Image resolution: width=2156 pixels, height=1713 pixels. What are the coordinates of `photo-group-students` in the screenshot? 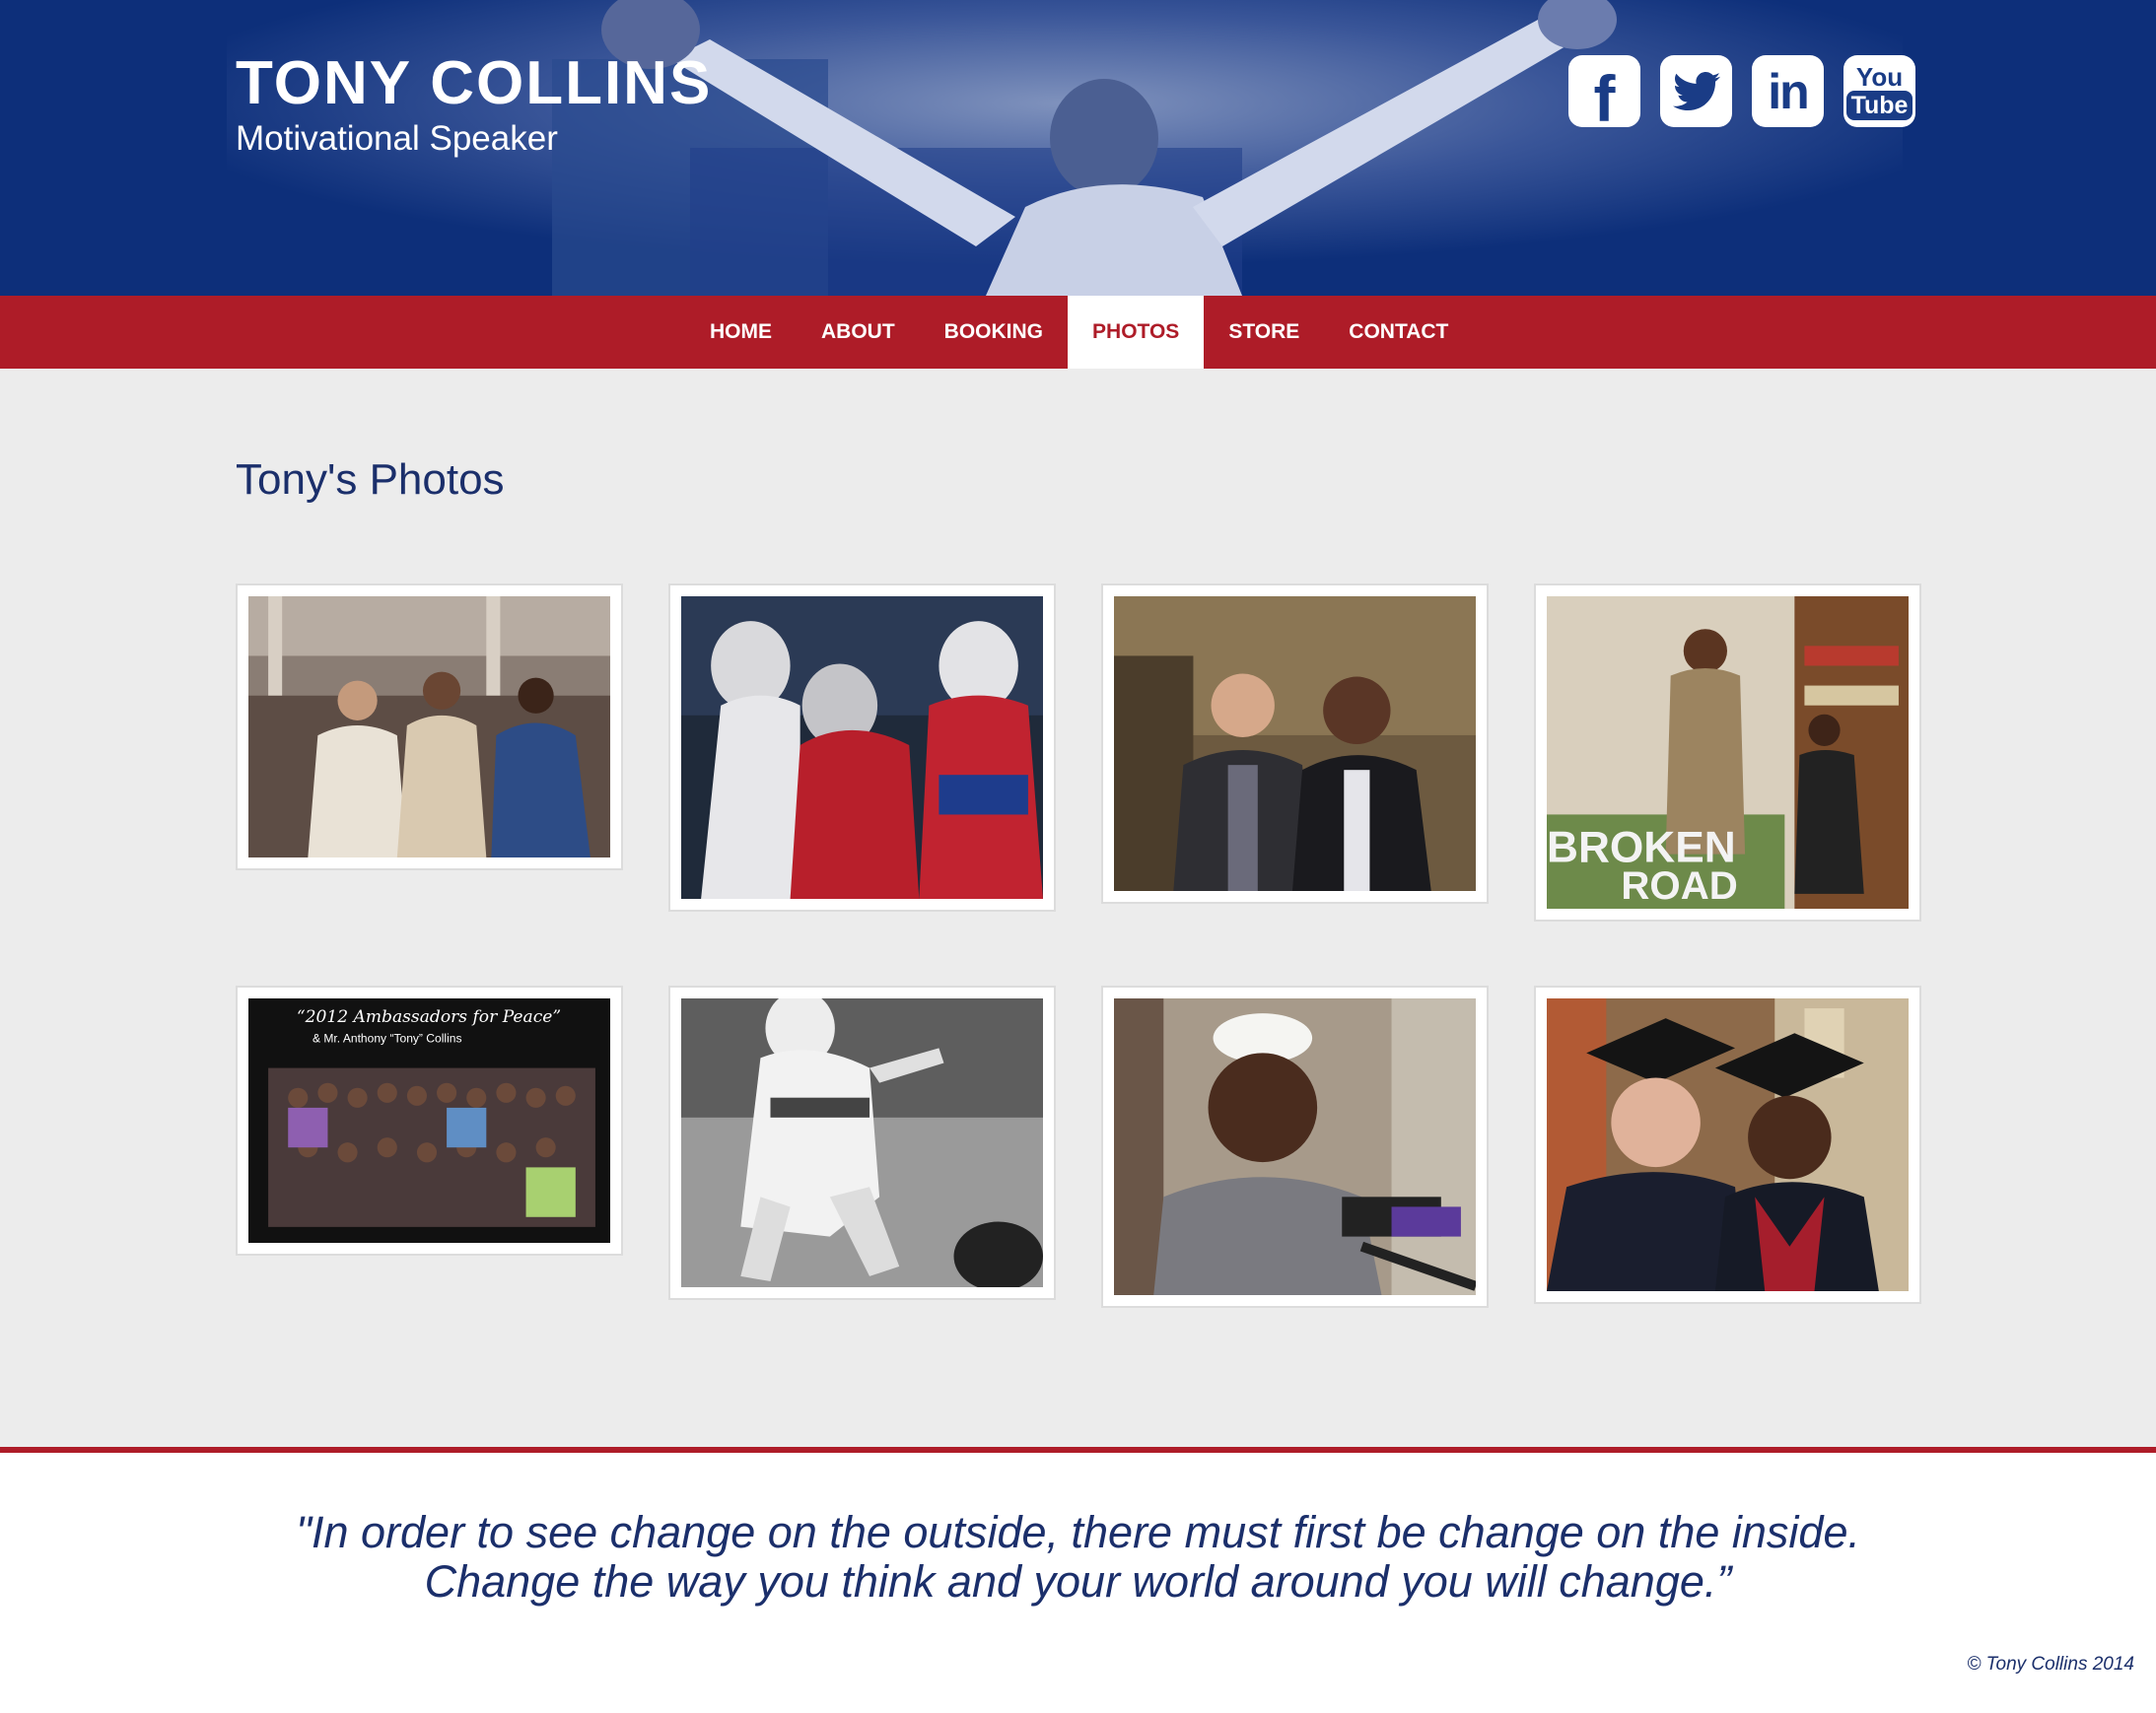 It's located at (429, 726).